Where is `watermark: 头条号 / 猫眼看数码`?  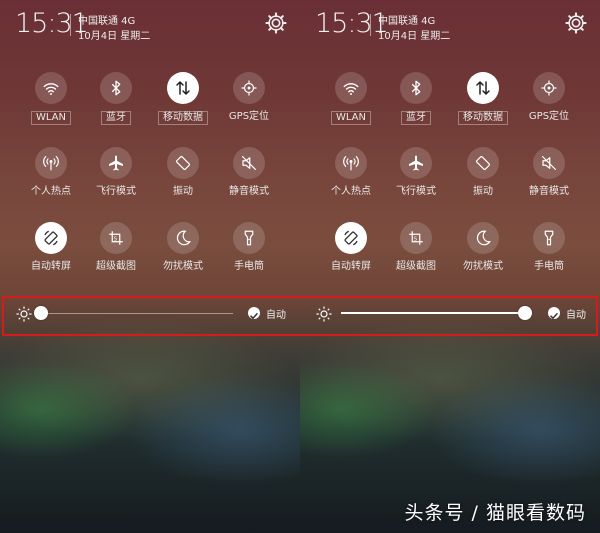
watermark: 头条号 / 猫眼看数码 is located at coordinates (495, 513).